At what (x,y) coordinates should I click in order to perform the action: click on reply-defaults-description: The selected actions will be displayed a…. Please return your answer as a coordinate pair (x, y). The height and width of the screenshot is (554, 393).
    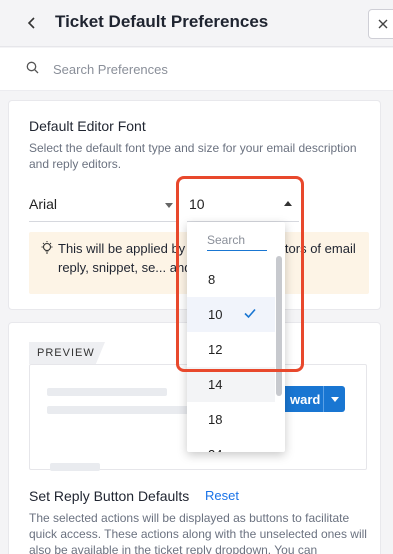
    Looking at the image, I should click on (198, 532).